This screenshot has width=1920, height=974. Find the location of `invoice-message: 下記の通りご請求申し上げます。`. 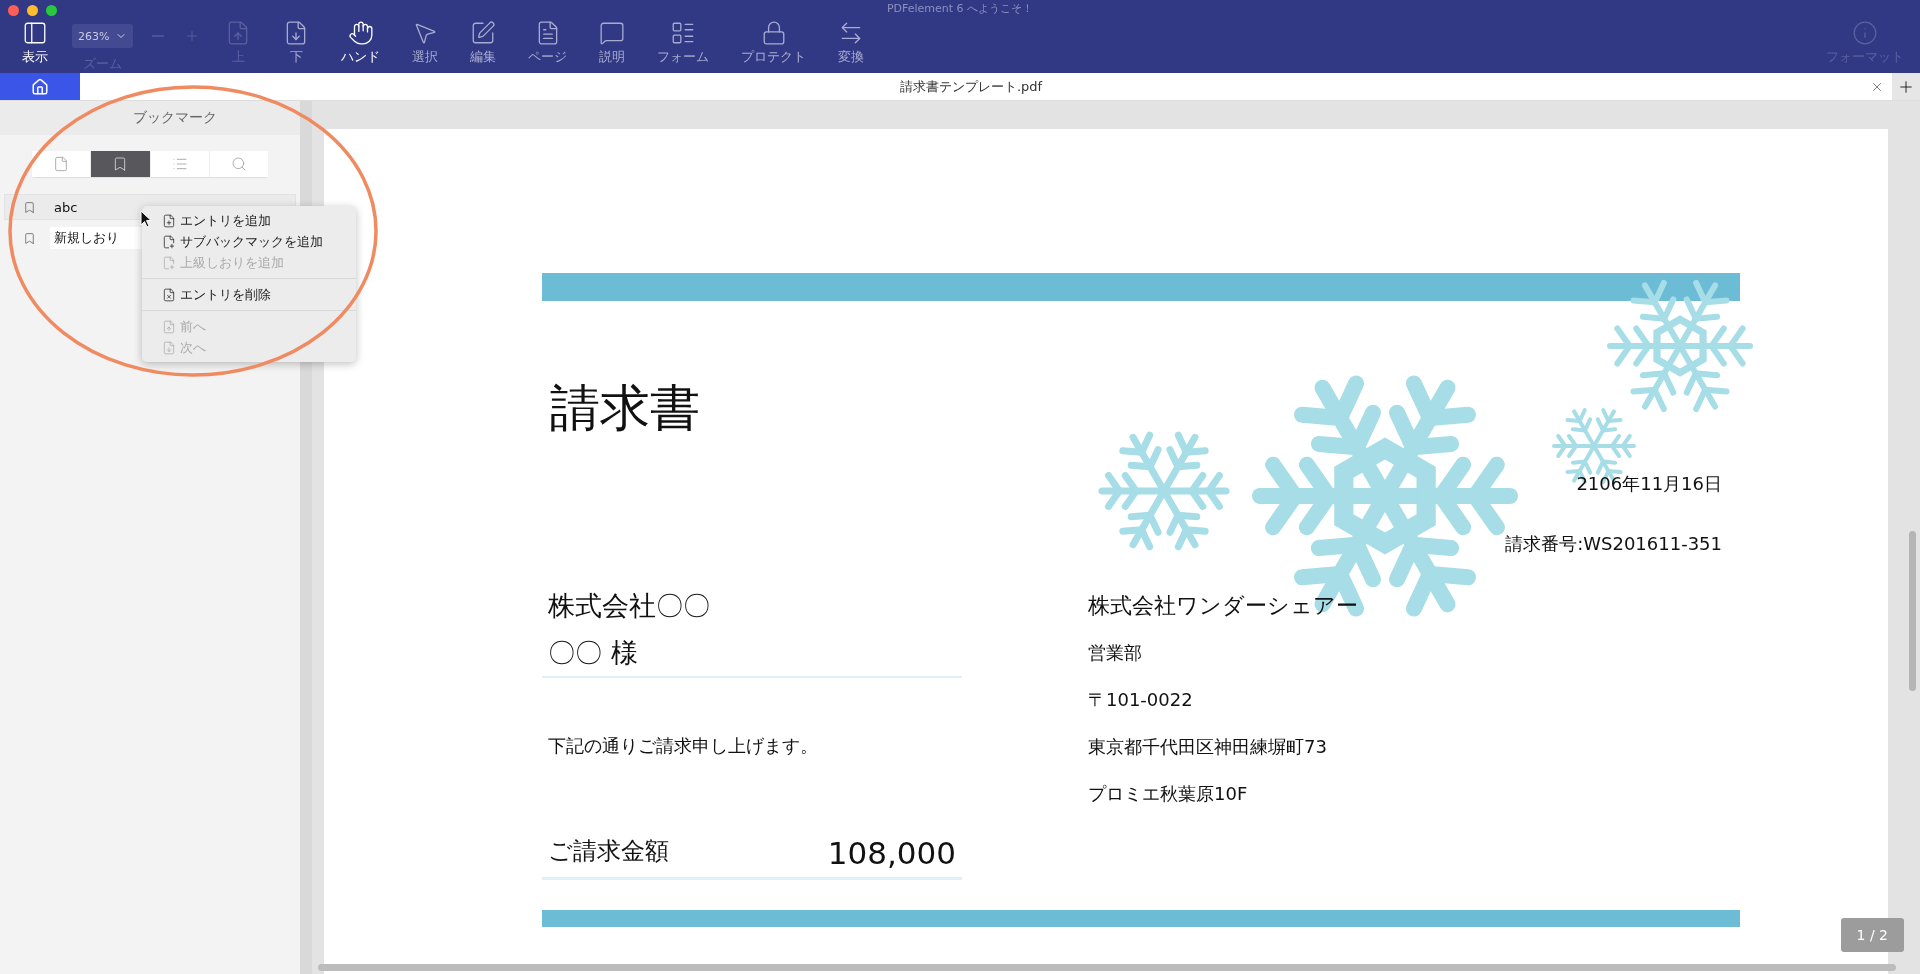

invoice-message: 下記の通りご請求申し上げます。 is located at coordinates (683, 746).